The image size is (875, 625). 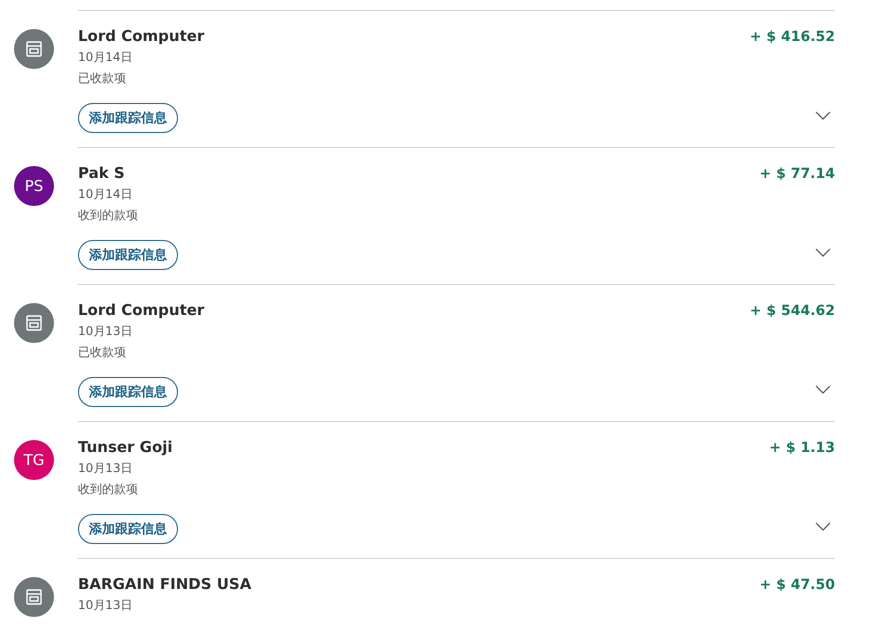 What do you see at coordinates (34, 186) in the screenshot?
I see `initials-avatar: PS` at bounding box center [34, 186].